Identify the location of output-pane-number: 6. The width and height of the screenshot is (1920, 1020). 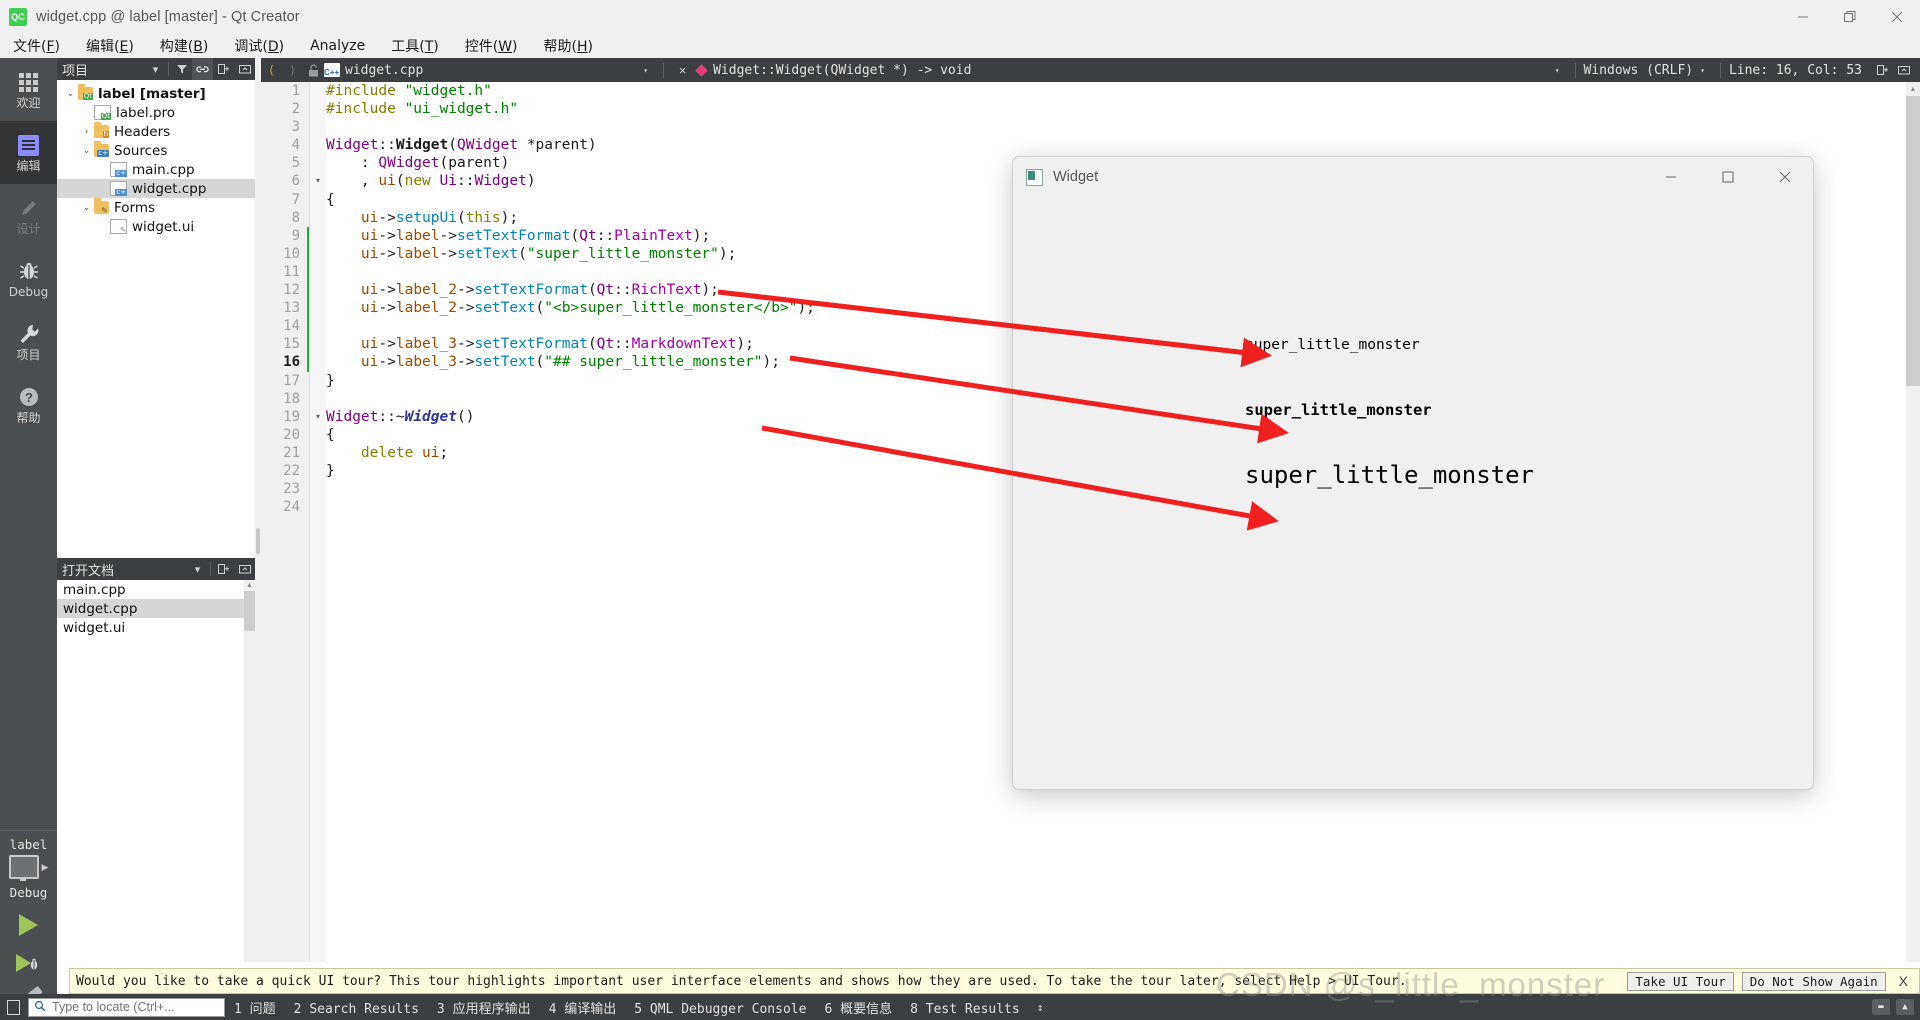
(832, 1009).